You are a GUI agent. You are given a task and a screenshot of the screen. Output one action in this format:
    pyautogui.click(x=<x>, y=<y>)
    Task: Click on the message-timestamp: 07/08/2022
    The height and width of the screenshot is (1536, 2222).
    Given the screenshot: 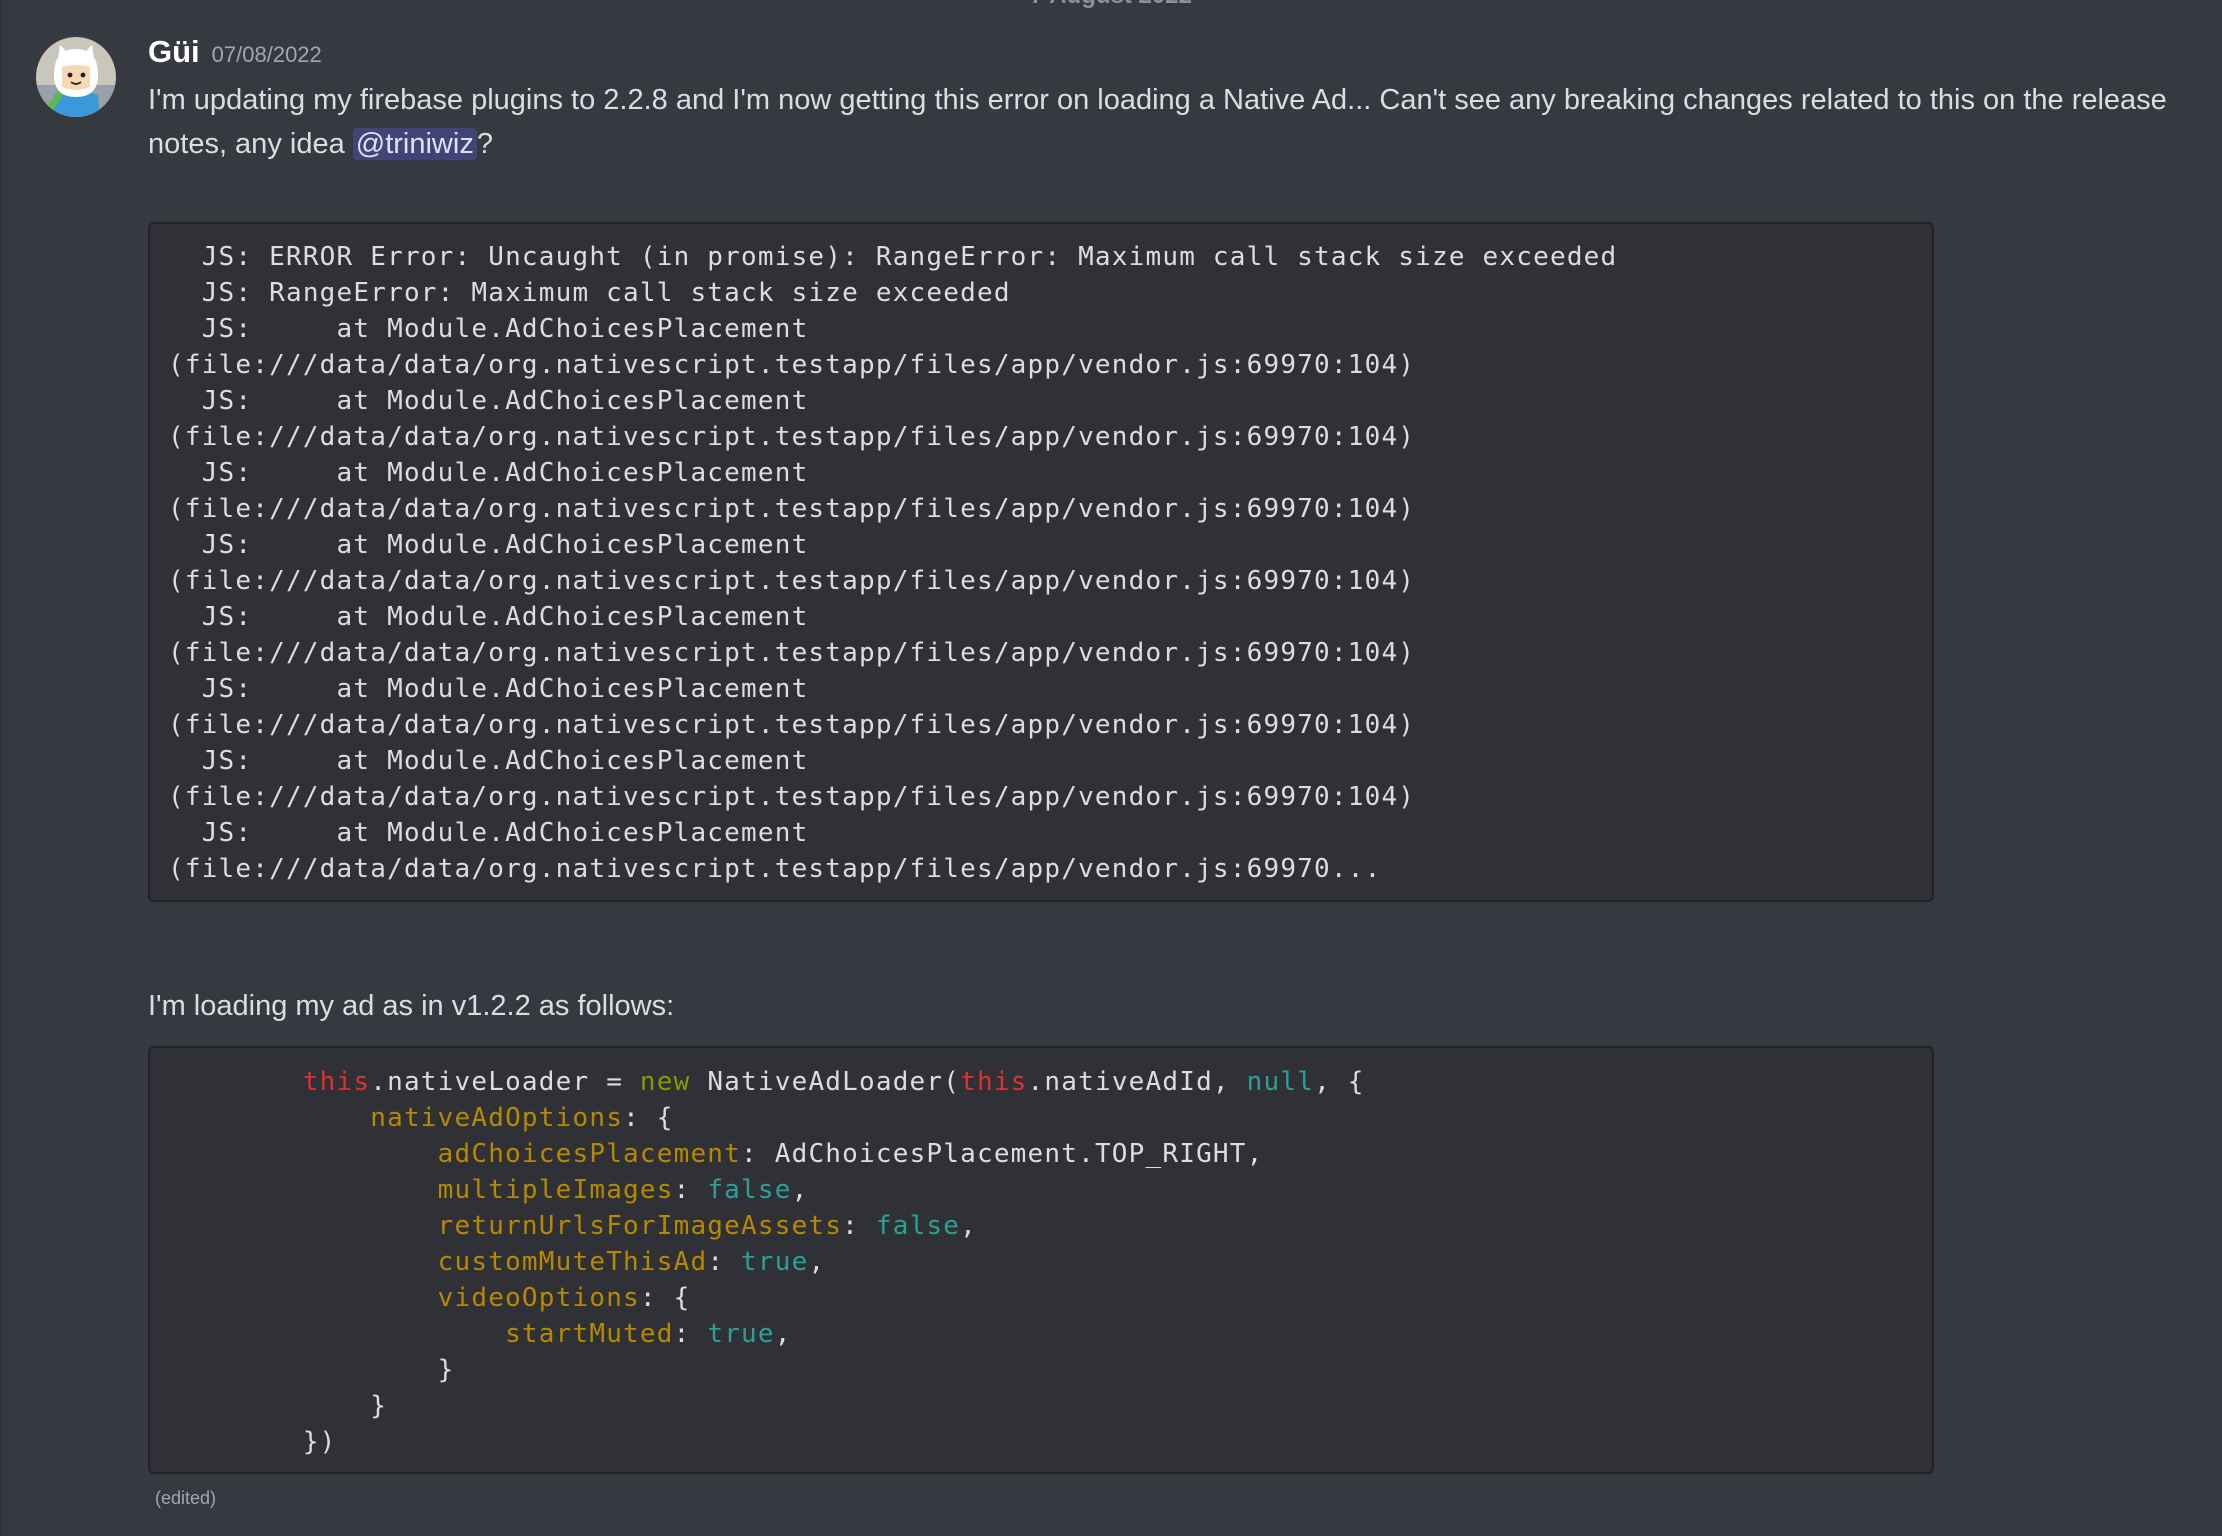 What is the action you would take?
    pyautogui.click(x=267, y=54)
    